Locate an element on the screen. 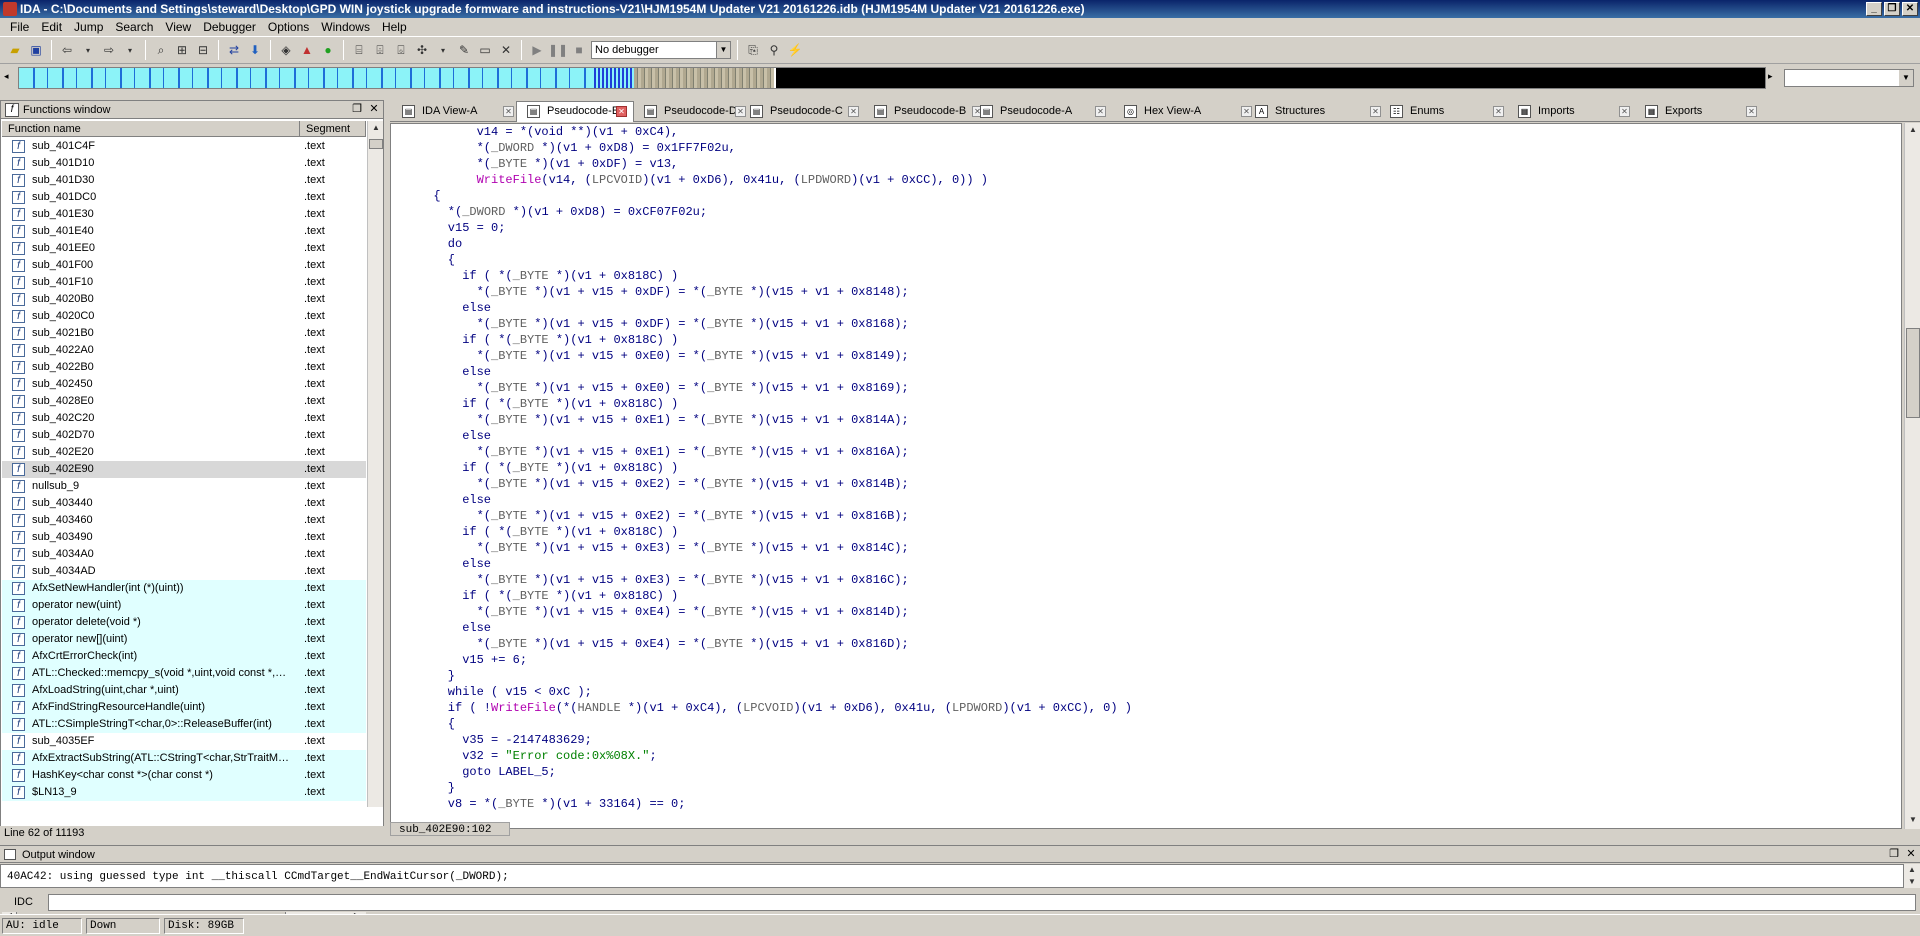 Image resolution: width=1920 pixels, height=936 pixels. code-icon: ⌸ is located at coordinates (359, 50).